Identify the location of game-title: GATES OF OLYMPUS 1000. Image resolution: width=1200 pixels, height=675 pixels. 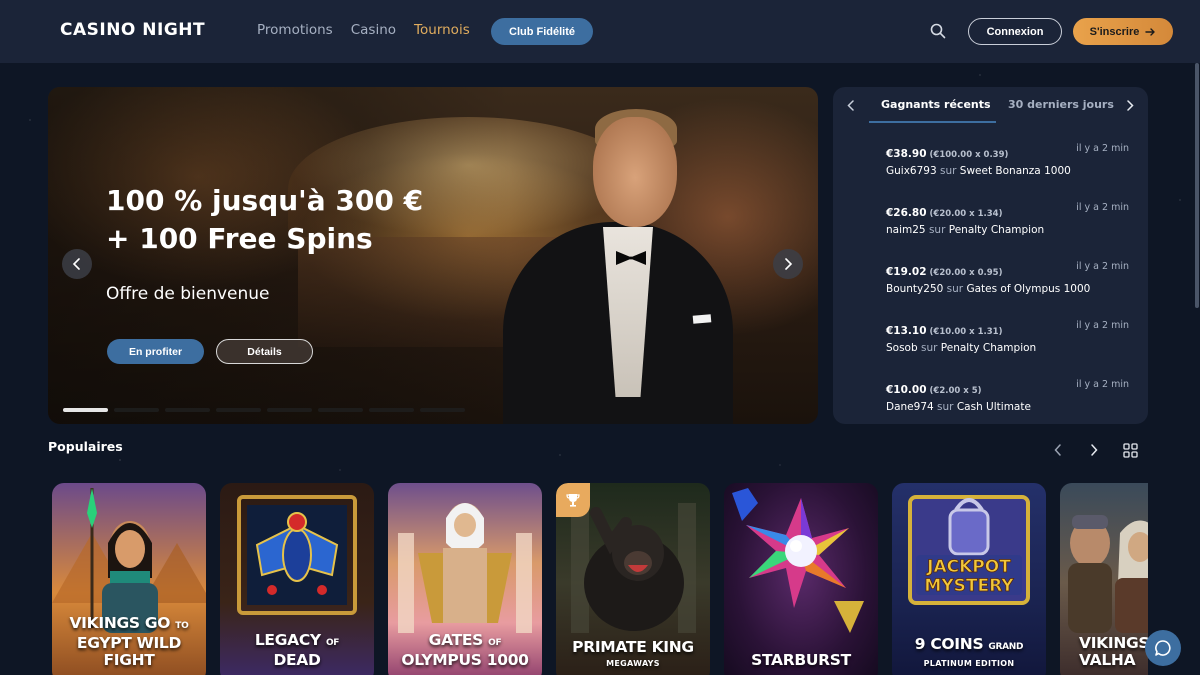
(465, 650).